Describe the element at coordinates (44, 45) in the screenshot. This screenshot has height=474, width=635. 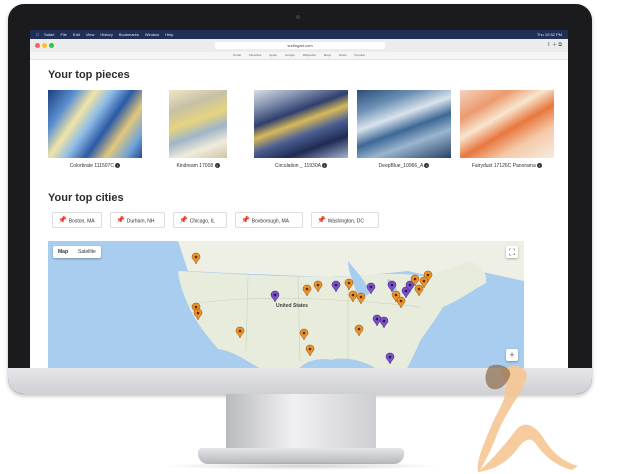
I see `minimize-window-button` at that location.